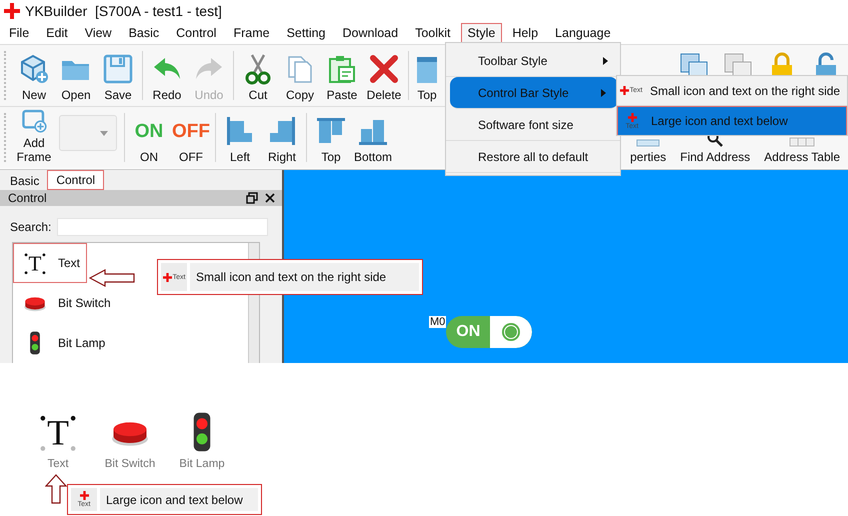 The image size is (848, 516). What do you see at coordinates (62, 343) in the screenshot?
I see `control-list-item: Bit Lamp` at bounding box center [62, 343].